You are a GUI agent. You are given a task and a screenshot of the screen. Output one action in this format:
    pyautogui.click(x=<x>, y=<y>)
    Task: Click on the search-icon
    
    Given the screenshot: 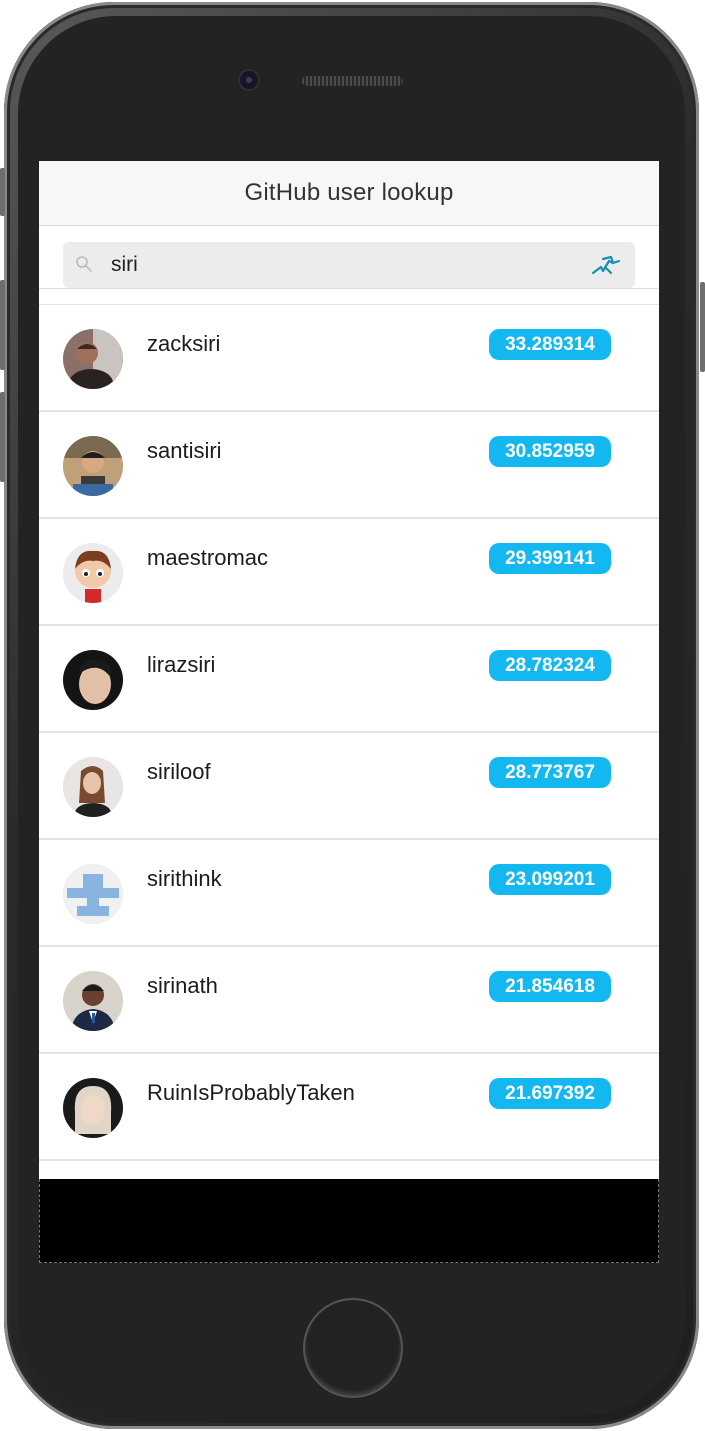 What is the action you would take?
    pyautogui.click(x=84, y=264)
    